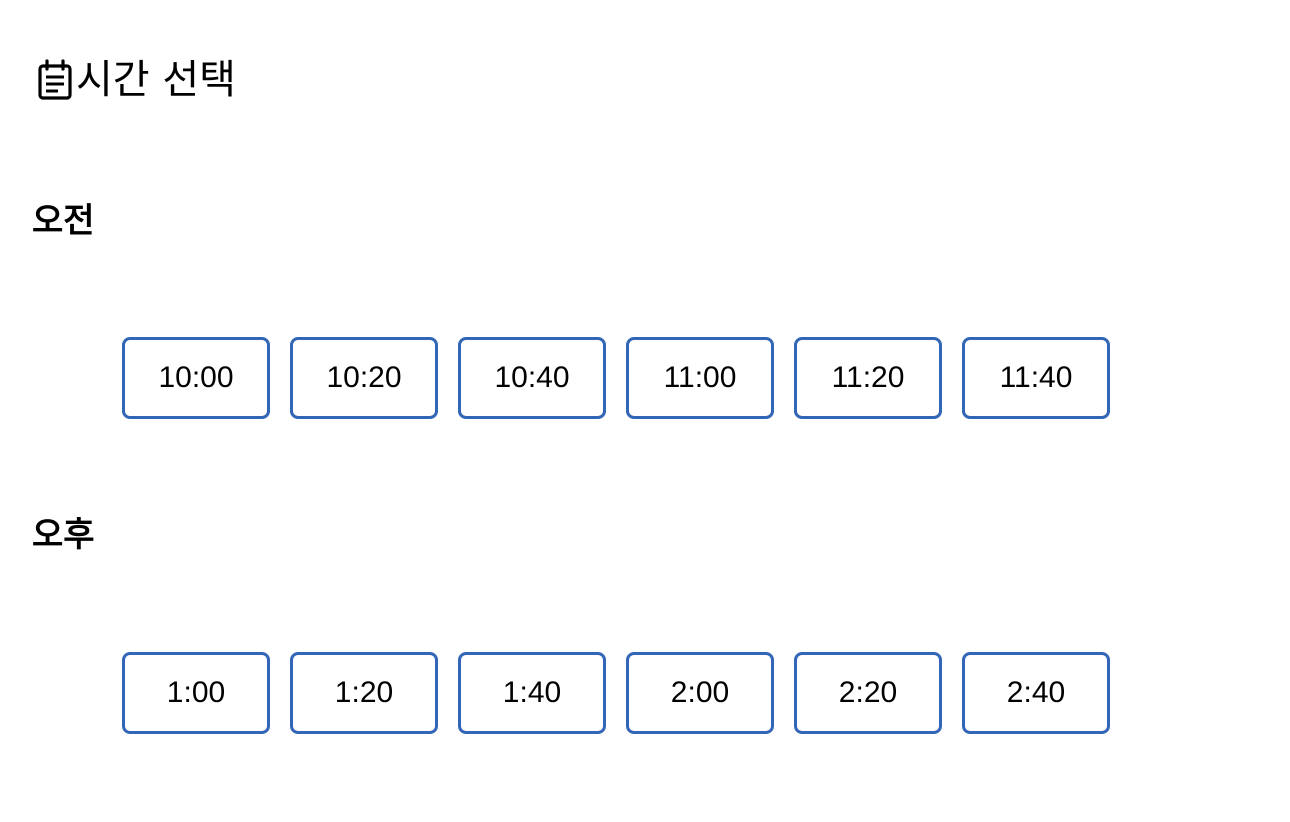 The image size is (1290, 822). Describe the element at coordinates (63, 221) in the screenshot. I see `section-title-am: 오전` at that location.